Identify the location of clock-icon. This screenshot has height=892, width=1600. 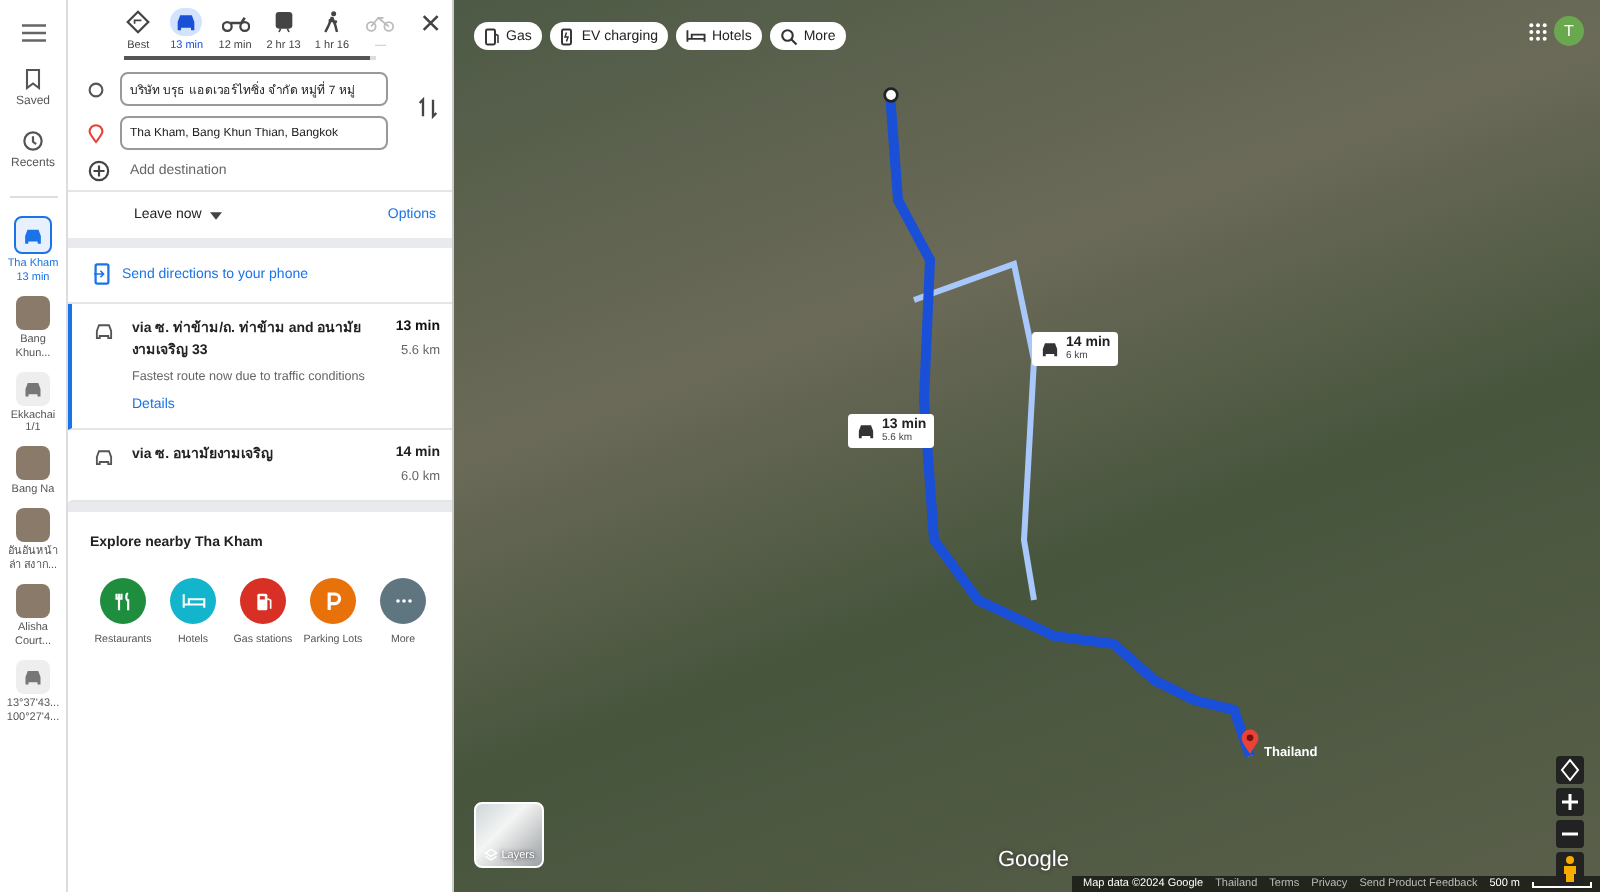
(32, 141).